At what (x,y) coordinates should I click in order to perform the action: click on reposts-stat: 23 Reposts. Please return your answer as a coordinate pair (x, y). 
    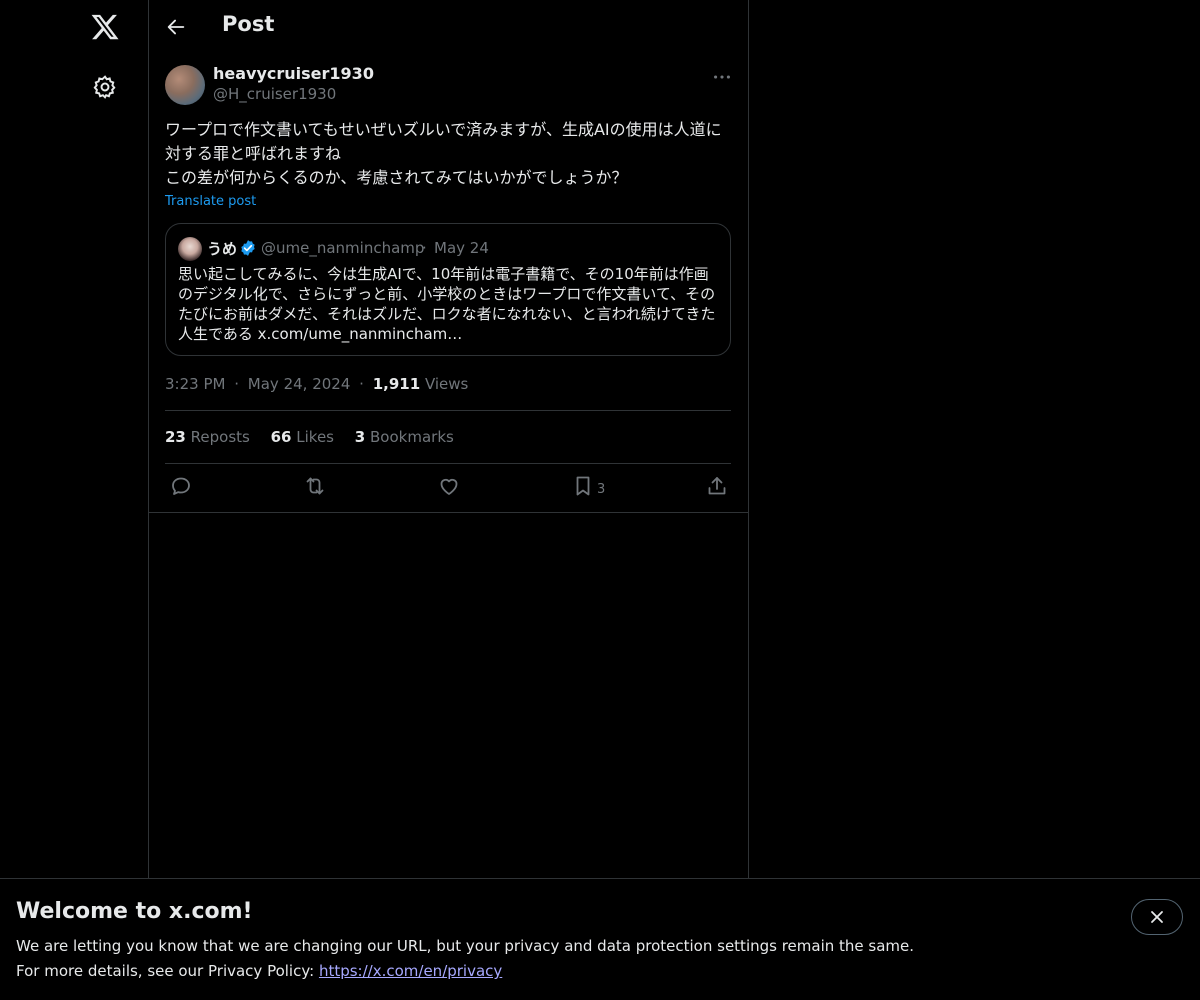
    Looking at the image, I should click on (207, 437).